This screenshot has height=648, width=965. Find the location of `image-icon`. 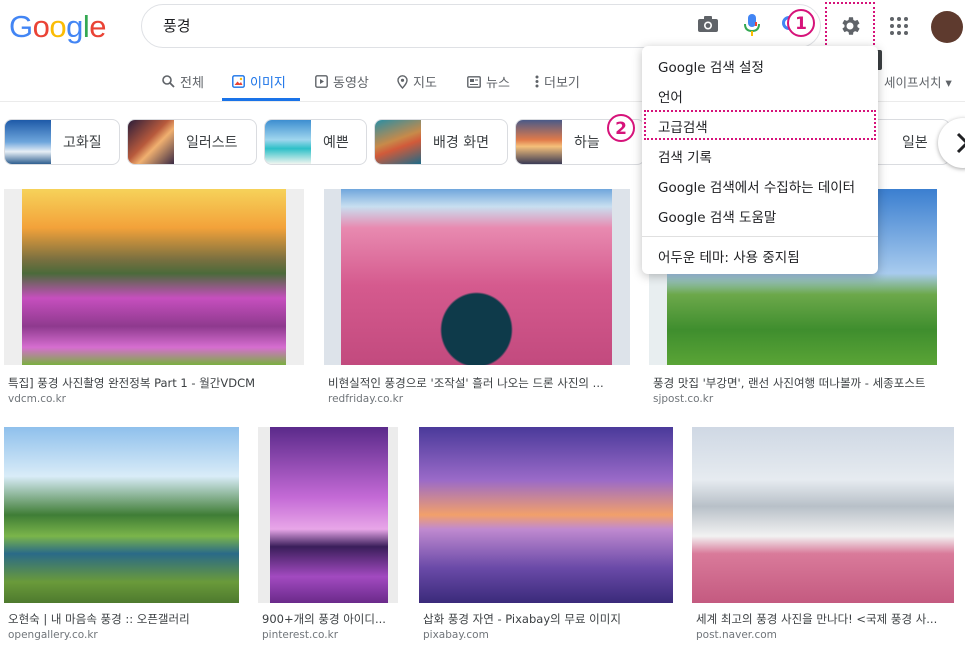

image-icon is located at coordinates (238, 81).